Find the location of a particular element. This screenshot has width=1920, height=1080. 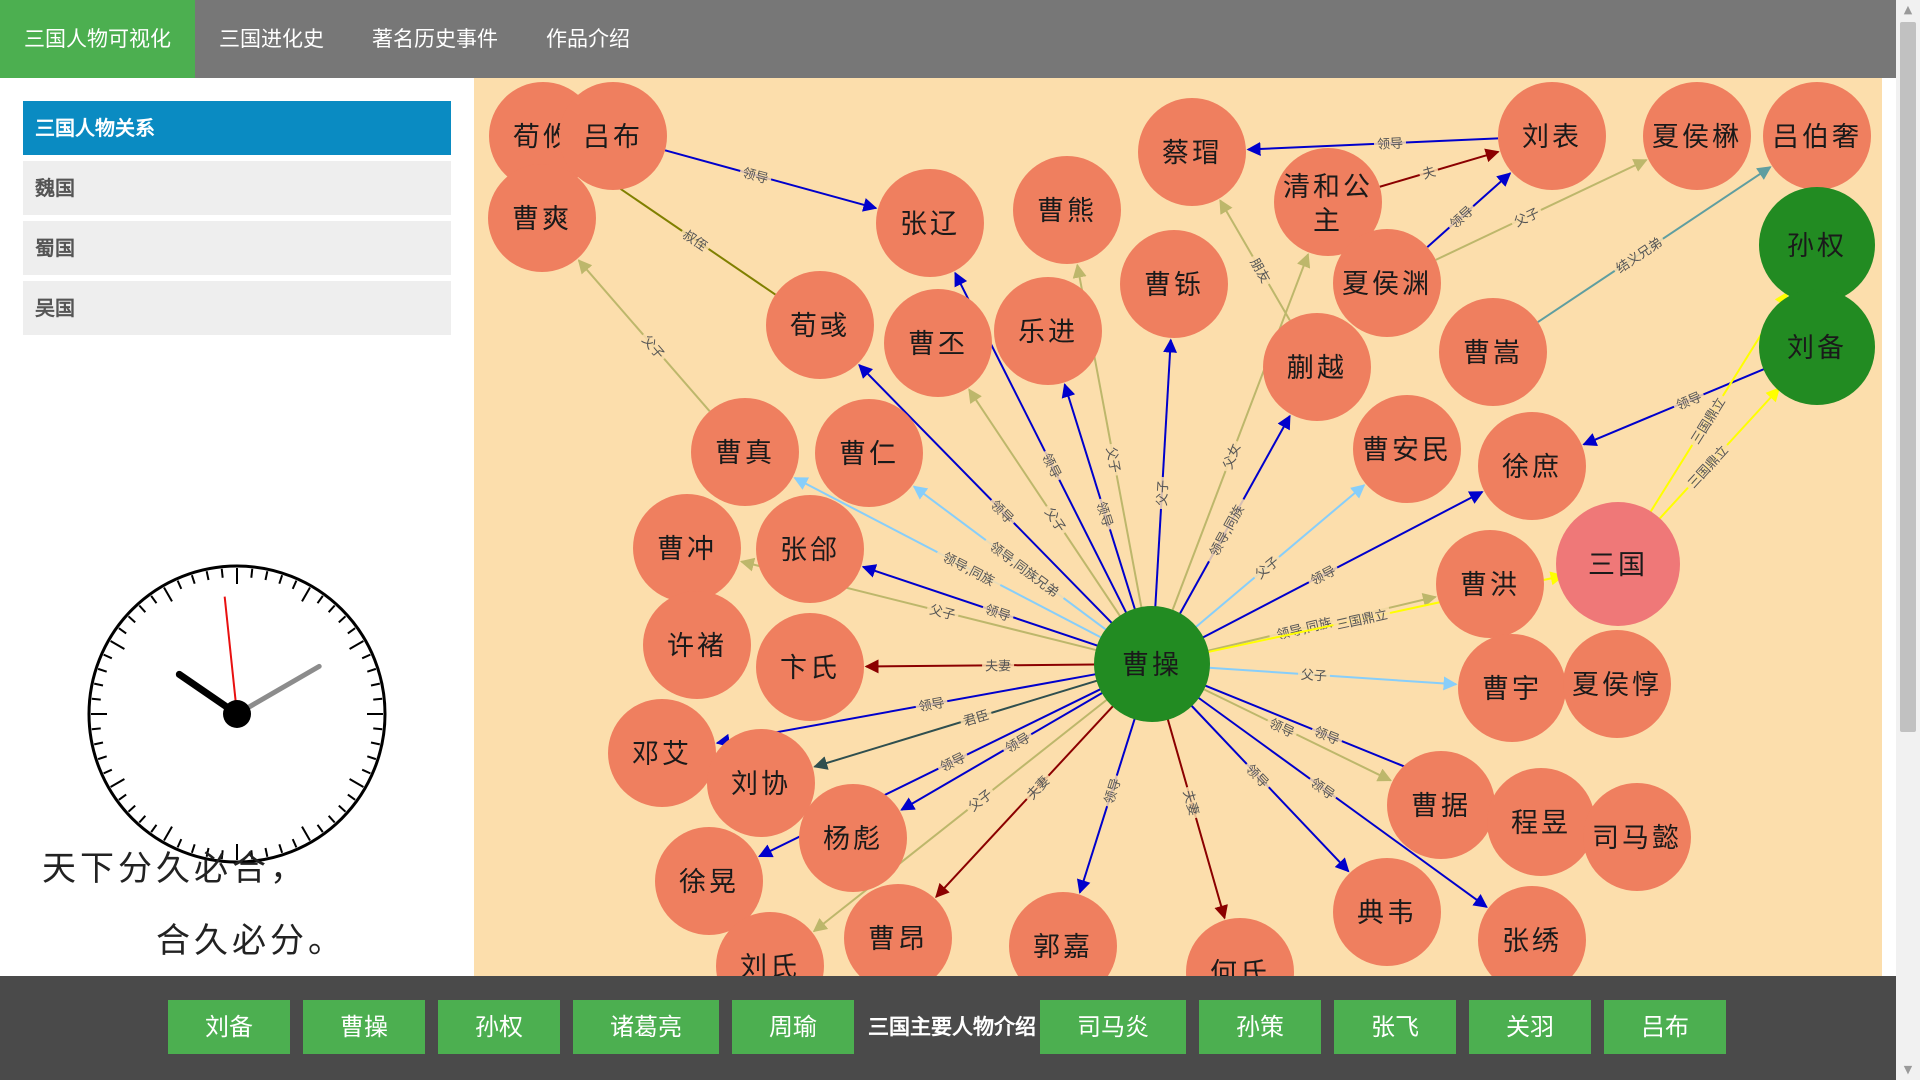

character-node: 夏侯惇 is located at coordinates (1617, 684).